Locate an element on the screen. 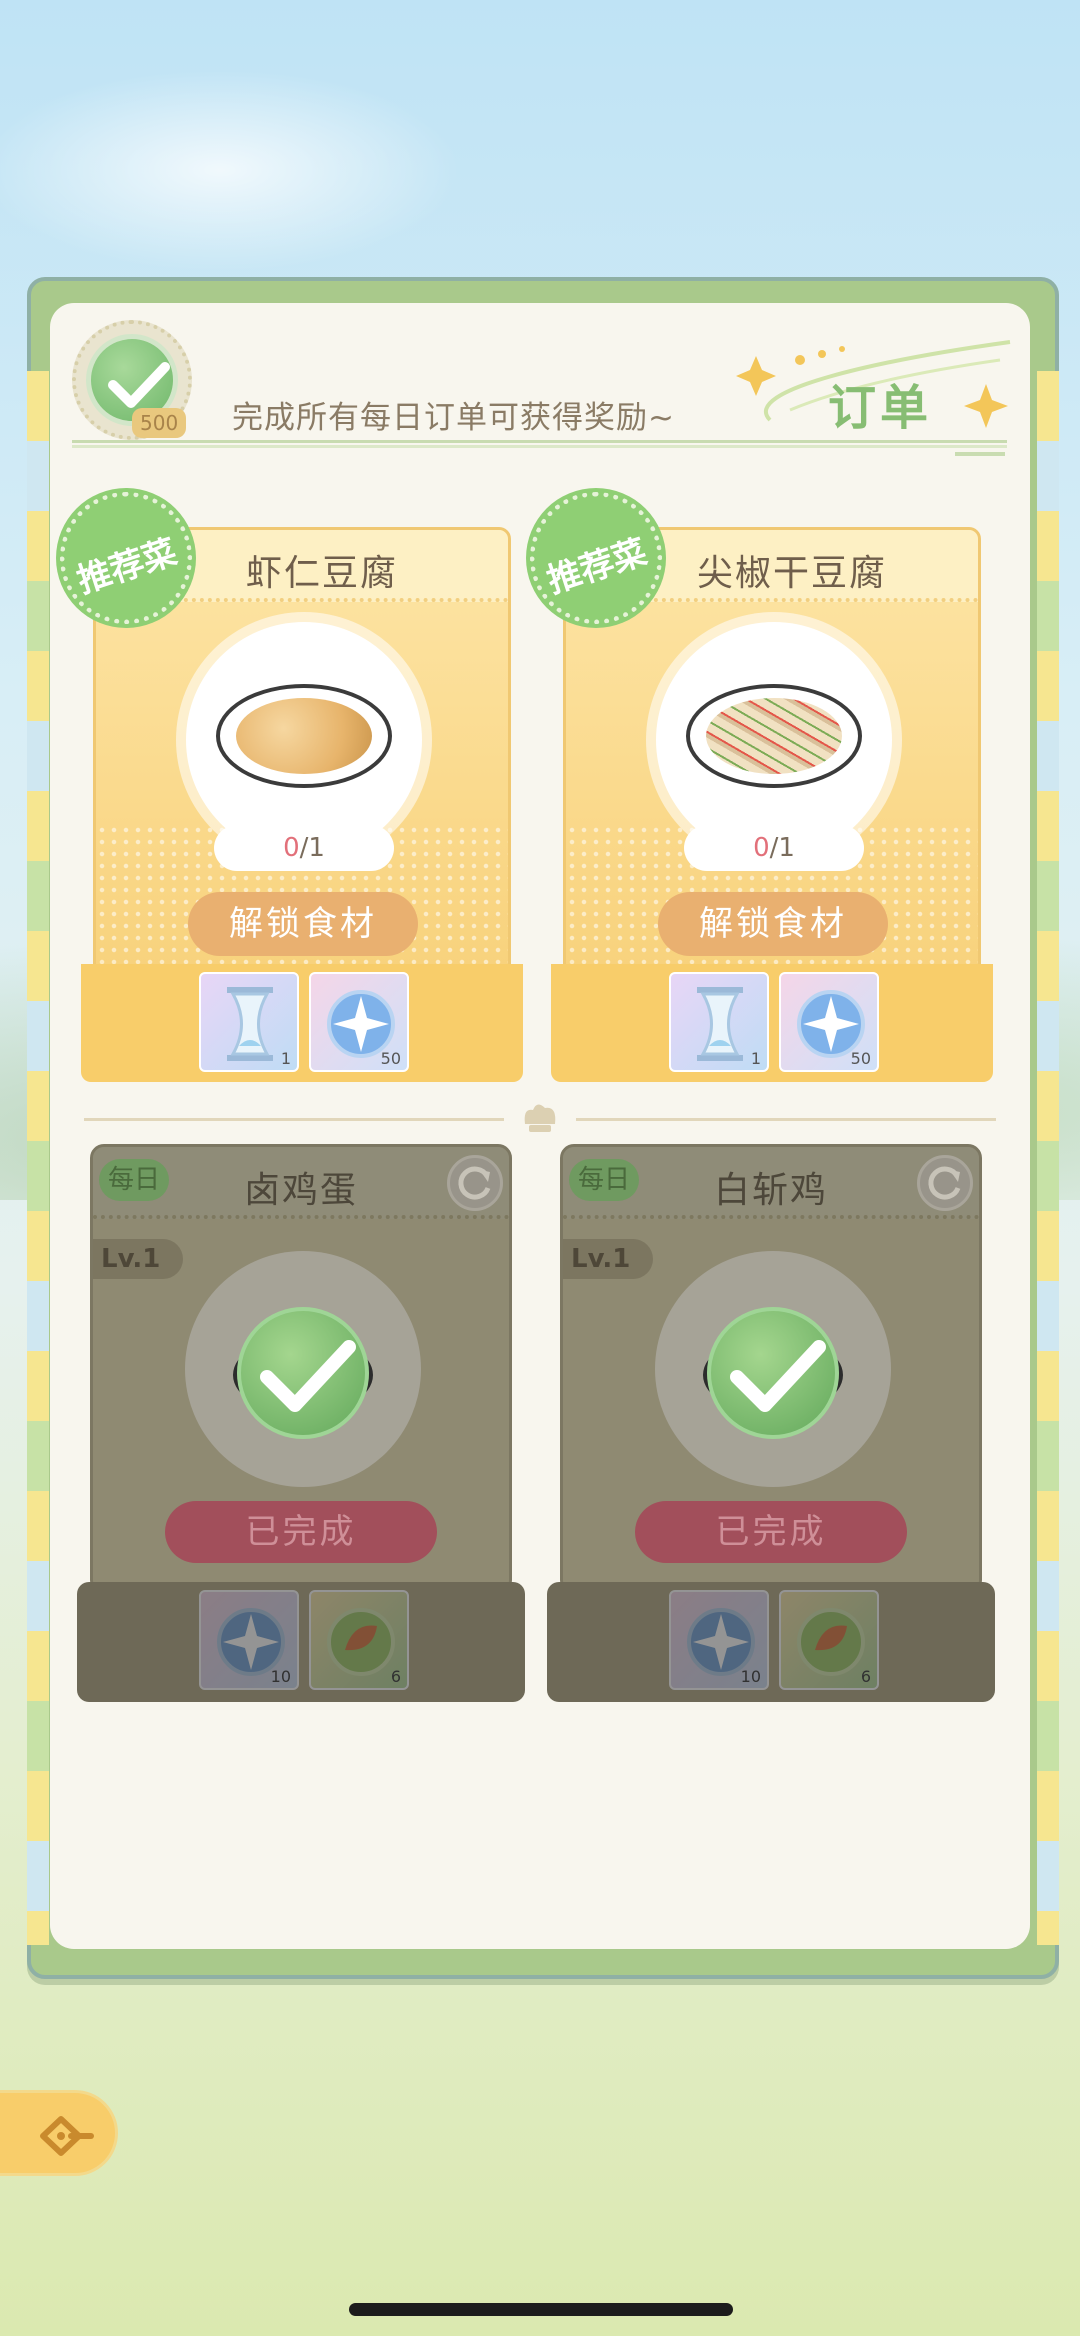  section-divider-left is located at coordinates (294, 1119).